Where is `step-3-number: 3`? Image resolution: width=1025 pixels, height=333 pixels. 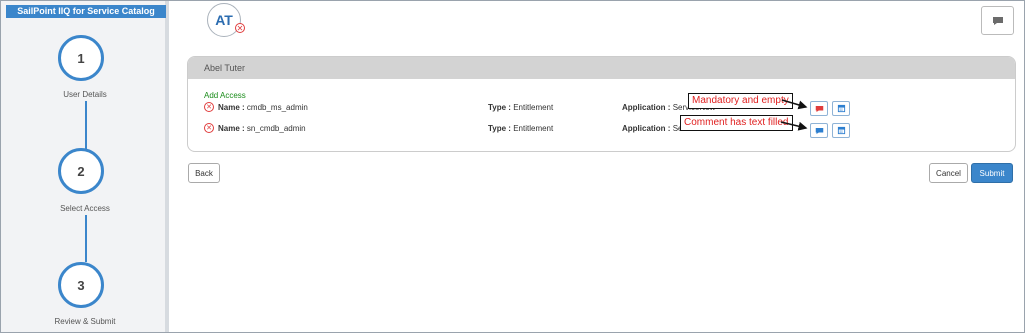
step-3-number: 3 is located at coordinates (81, 285).